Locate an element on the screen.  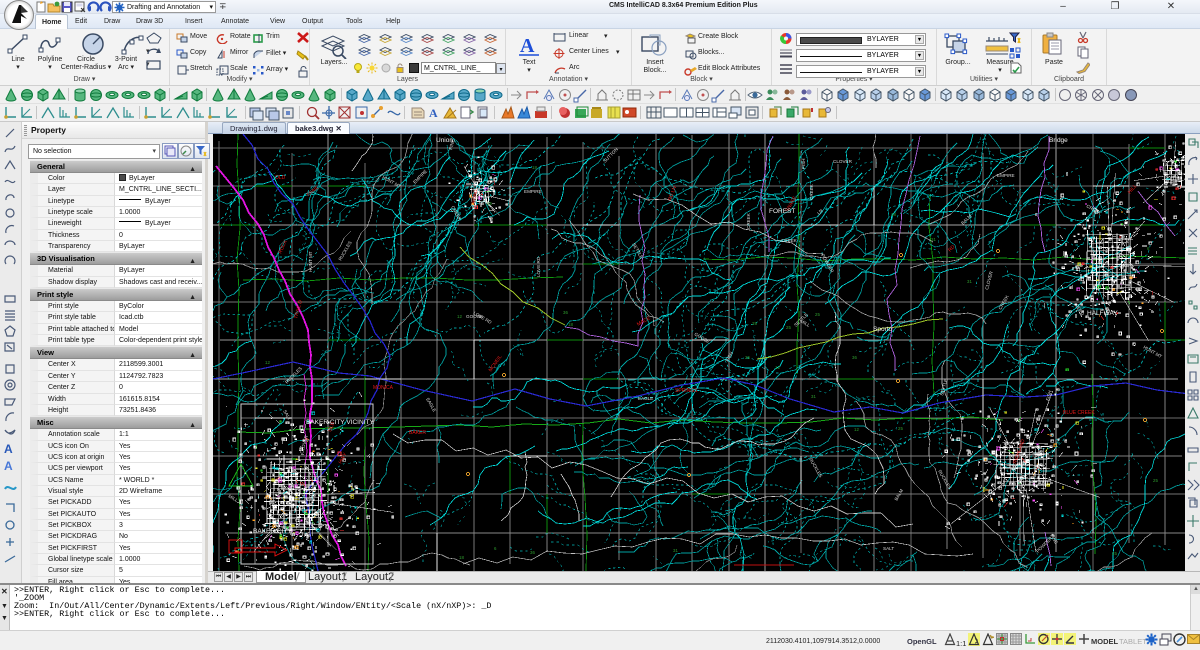
svg-text: FISH is located at coordinates (803, 164).